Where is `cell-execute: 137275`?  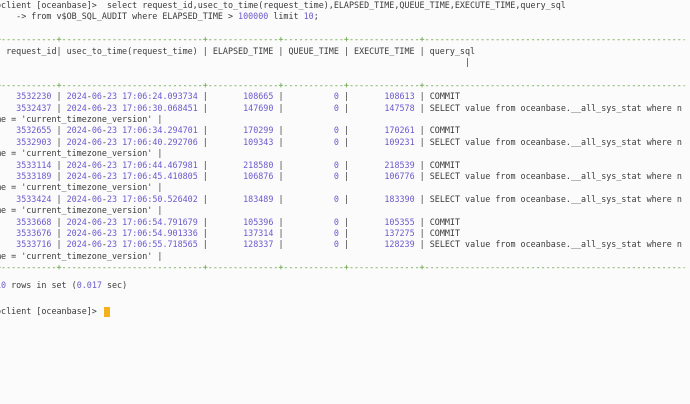 cell-execute: 137275 is located at coordinates (399, 233).